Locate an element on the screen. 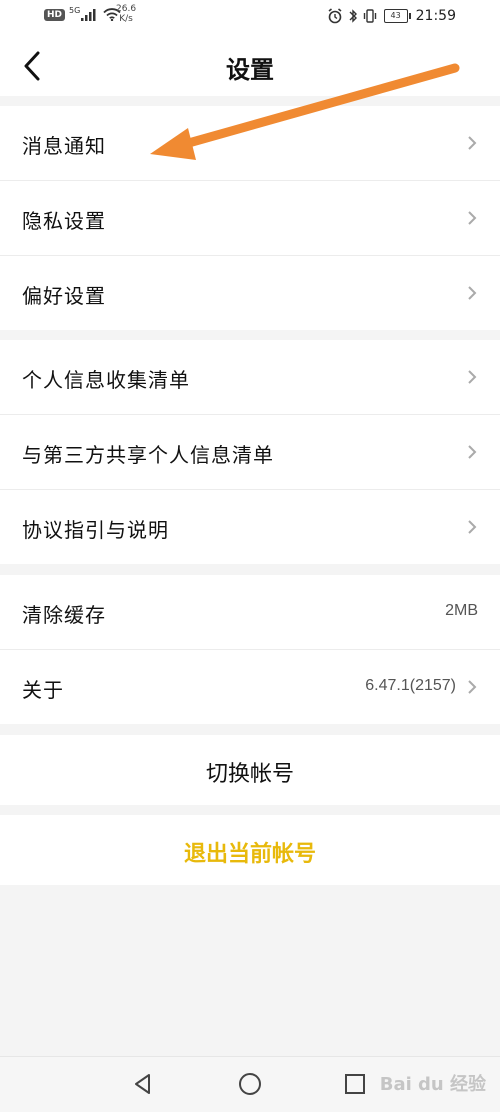  nav-back-icon is located at coordinates (143, 1084).